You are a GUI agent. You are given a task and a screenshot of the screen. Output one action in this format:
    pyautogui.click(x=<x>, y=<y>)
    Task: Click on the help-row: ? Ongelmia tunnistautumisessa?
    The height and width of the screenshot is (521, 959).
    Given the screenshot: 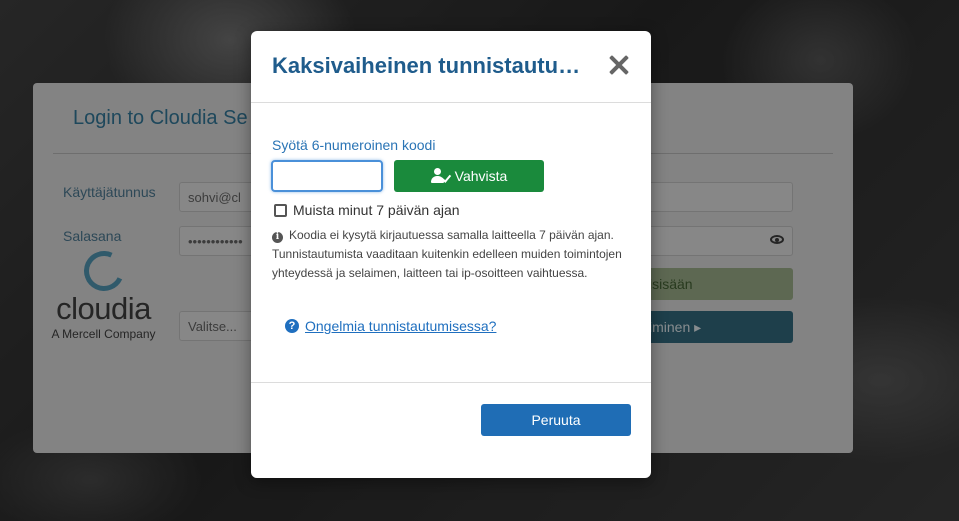 What is the action you would take?
    pyautogui.click(x=390, y=326)
    